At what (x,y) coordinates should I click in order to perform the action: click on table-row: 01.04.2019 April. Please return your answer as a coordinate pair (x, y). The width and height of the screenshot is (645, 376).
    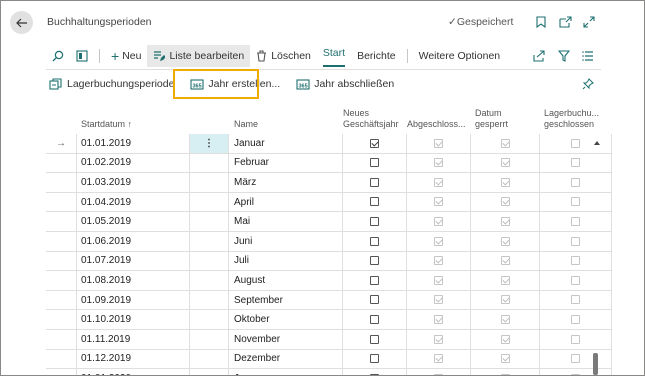
    Looking at the image, I should click on (329, 202).